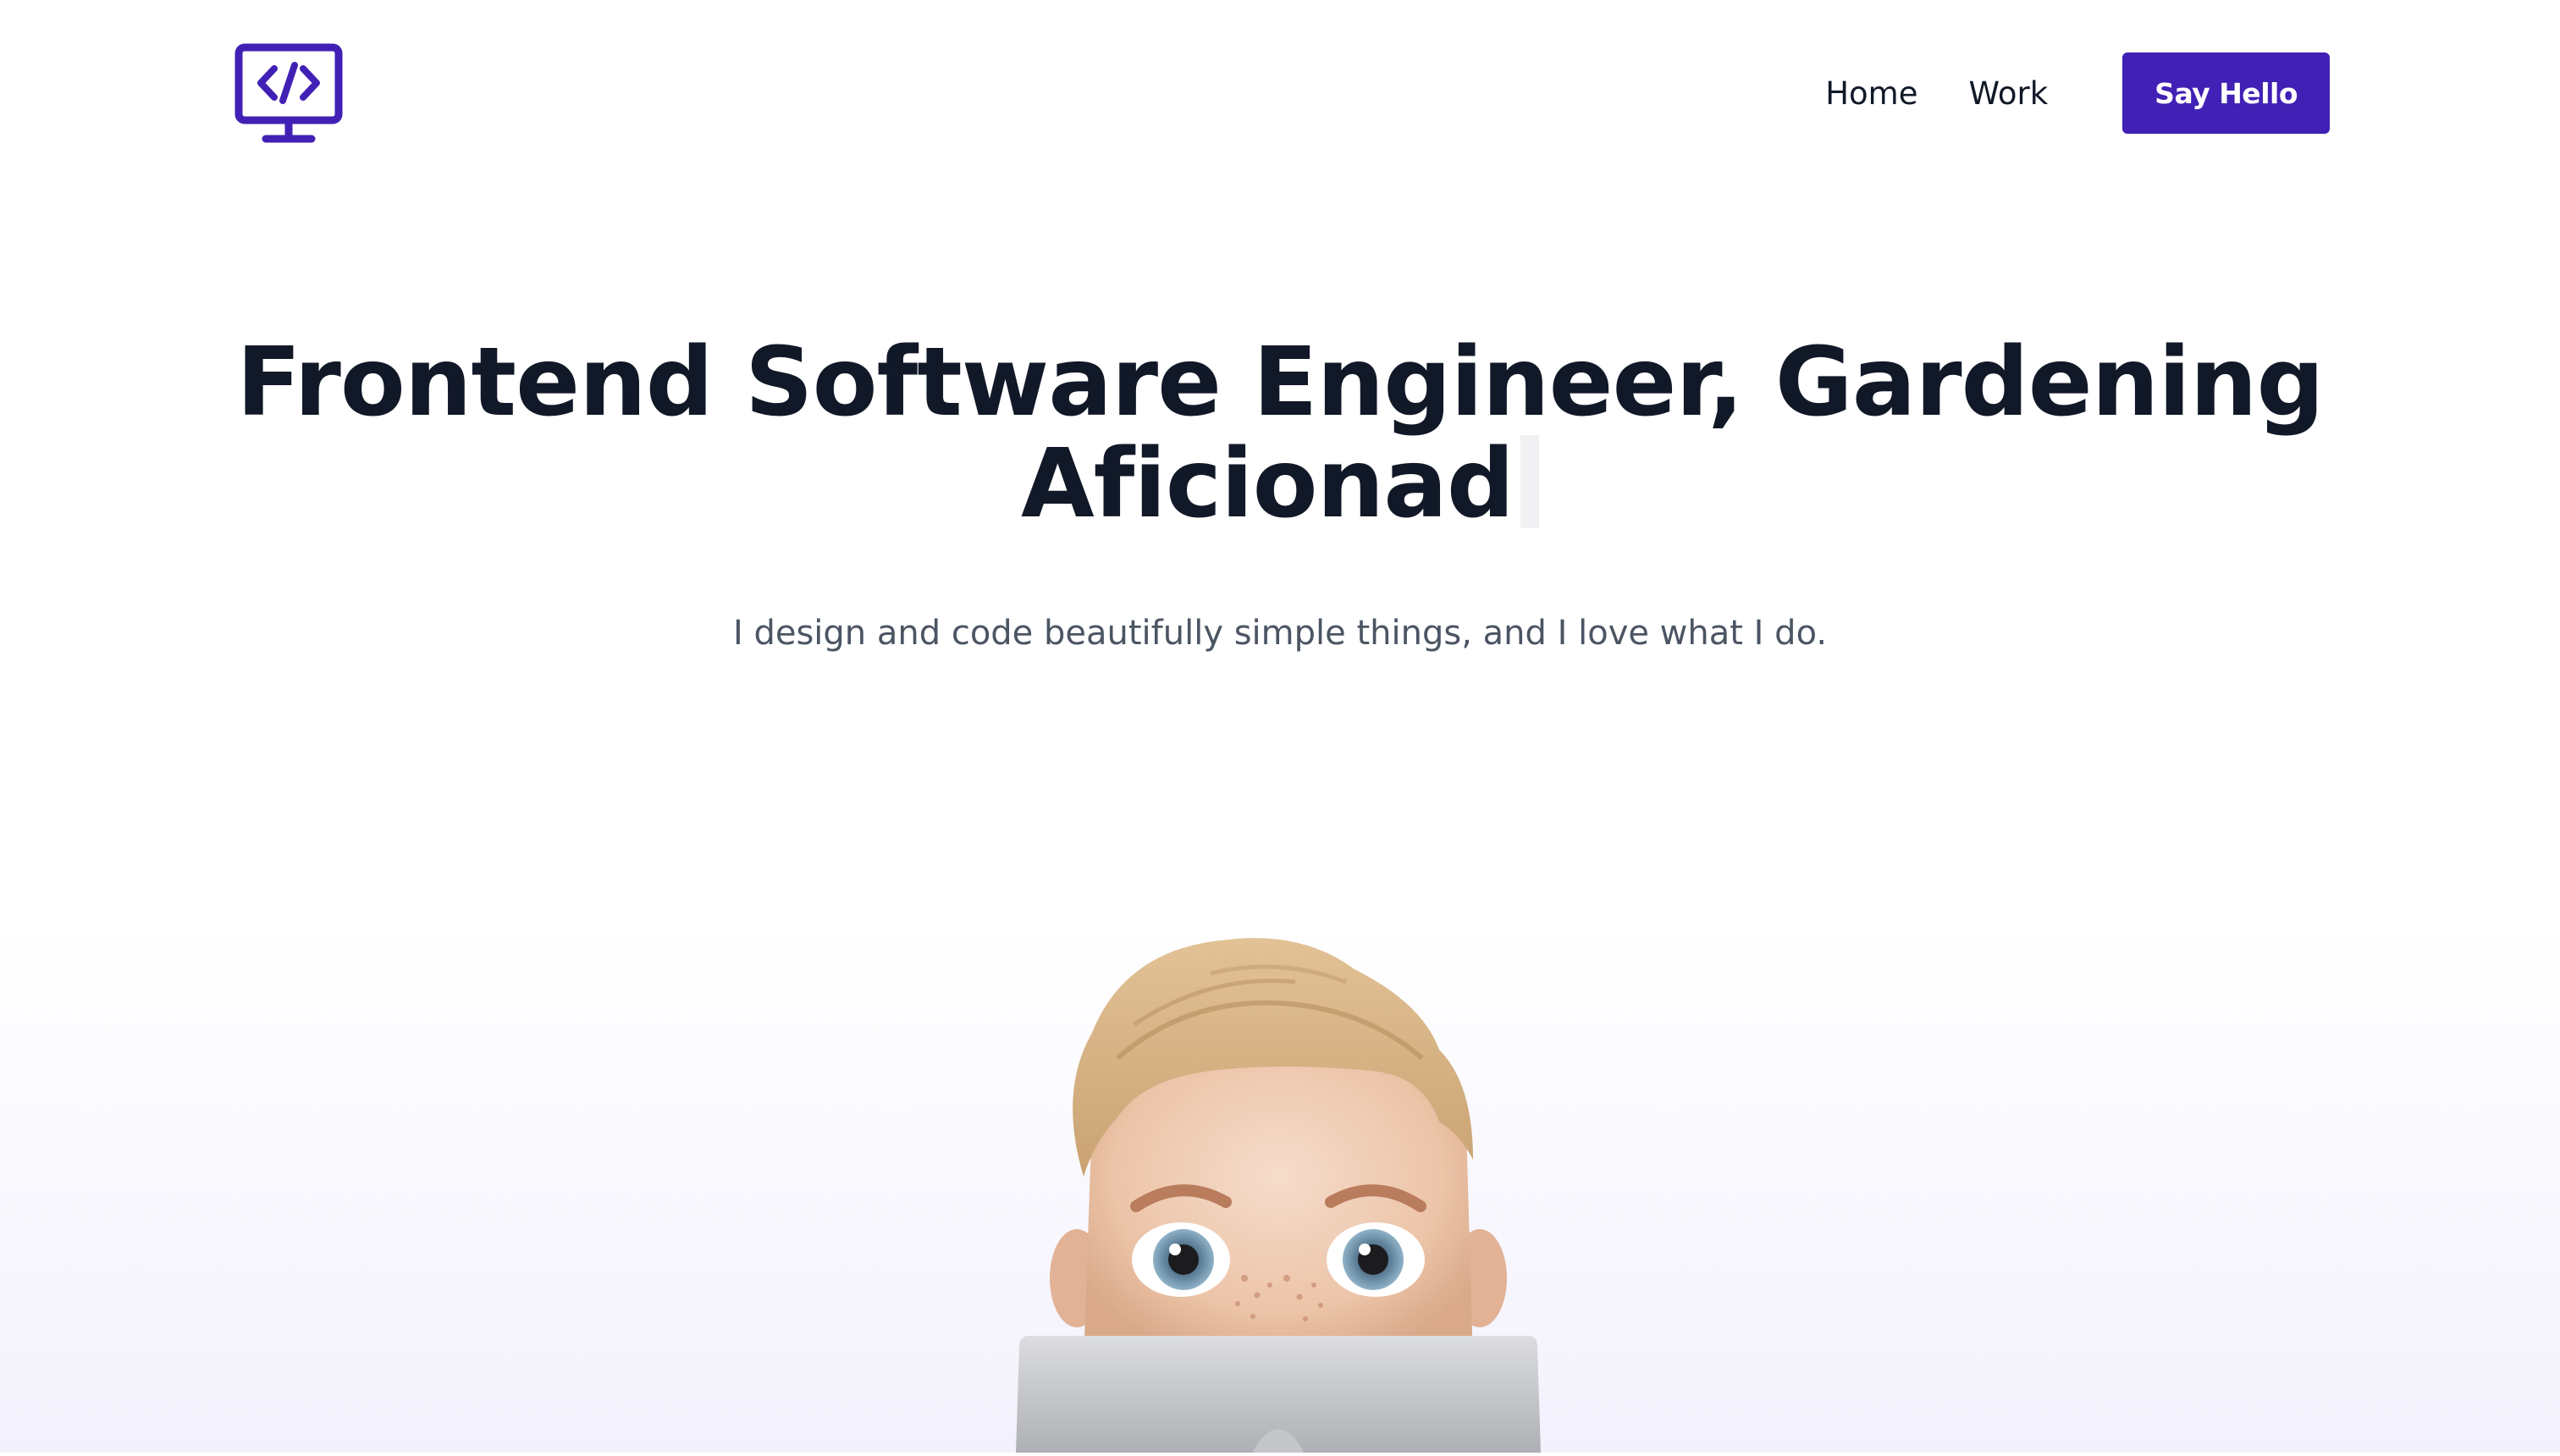 This screenshot has height=1456, width=2560. Describe the element at coordinates (1267, 484) in the screenshot. I see `hero-title-line-2: Aficionad` at that location.